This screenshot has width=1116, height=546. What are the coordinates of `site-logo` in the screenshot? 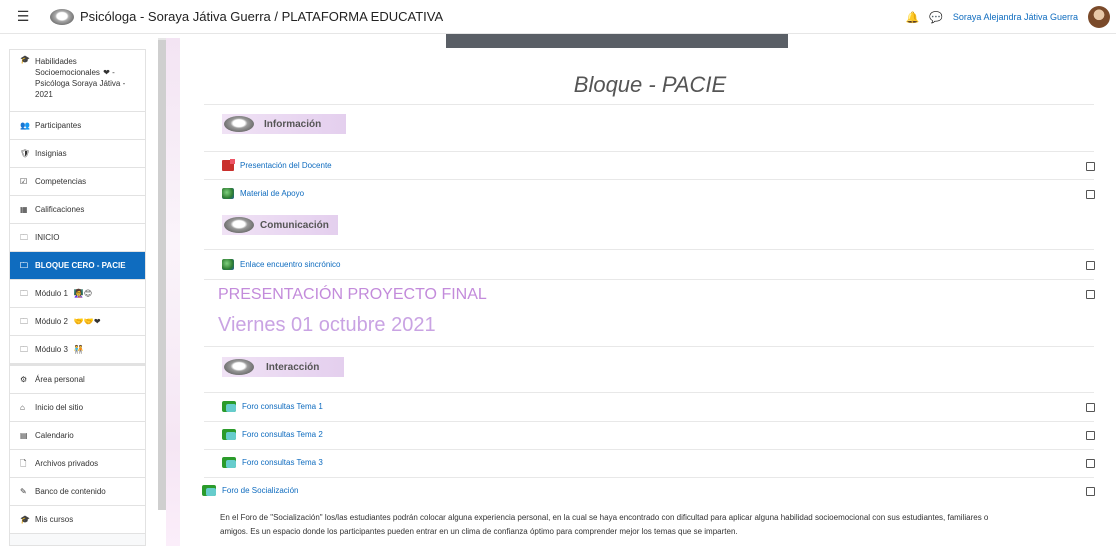 It's located at (62, 16).